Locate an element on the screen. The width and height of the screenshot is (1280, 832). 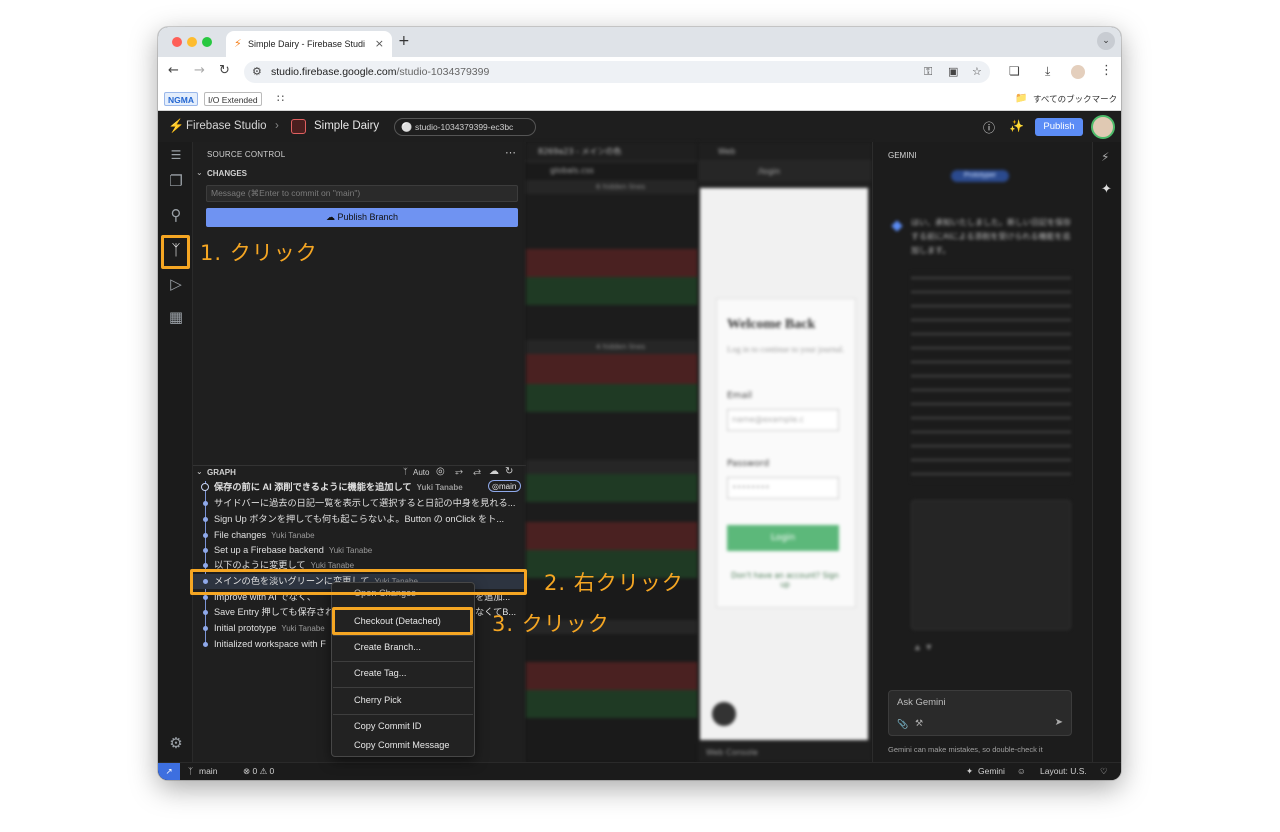
user-avatar is located at coordinates (1103, 127).